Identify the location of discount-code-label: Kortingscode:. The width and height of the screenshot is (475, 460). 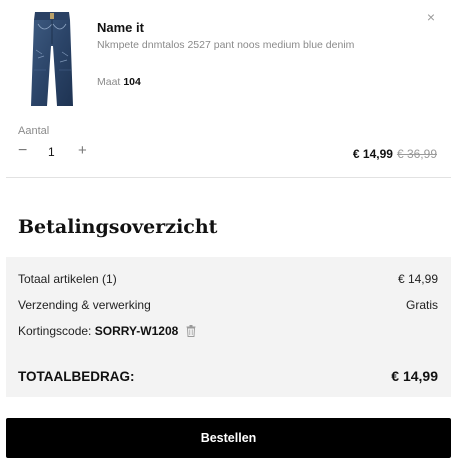
(55, 331).